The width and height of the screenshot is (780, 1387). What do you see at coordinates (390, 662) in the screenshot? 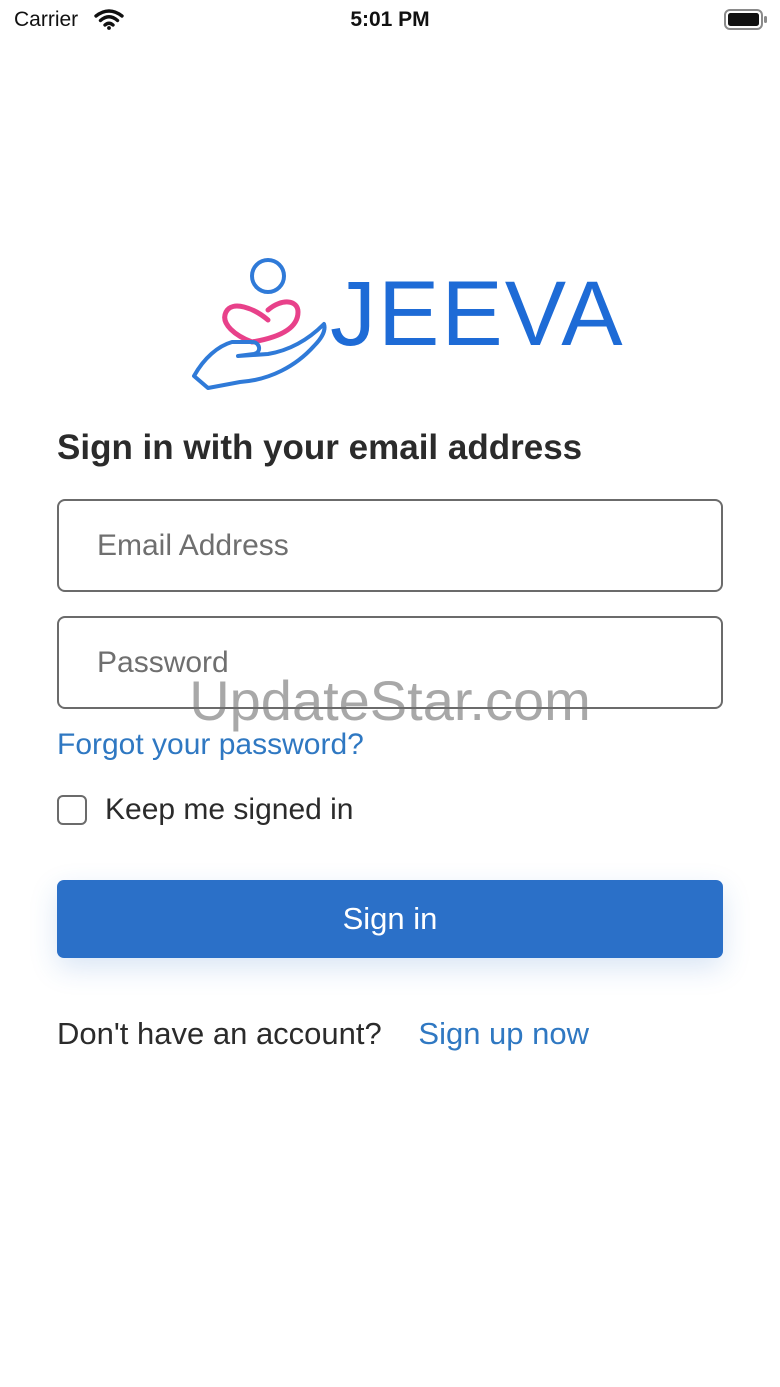
I see `password-field` at bounding box center [390, 662].